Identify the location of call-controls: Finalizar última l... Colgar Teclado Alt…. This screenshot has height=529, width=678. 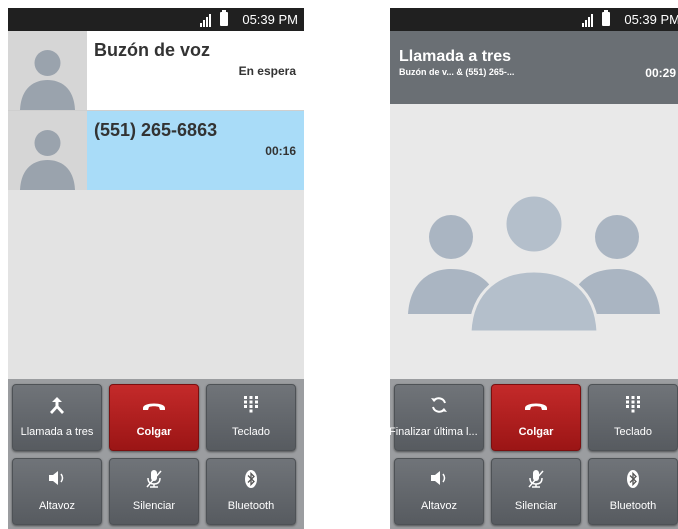
(534, 454).